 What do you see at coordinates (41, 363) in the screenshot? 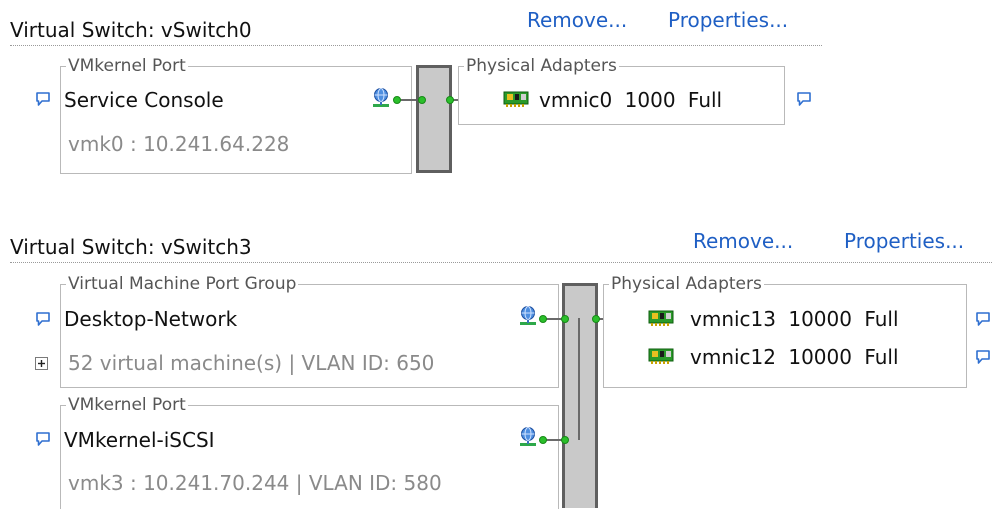
I see `expand-plus-icon` at bounding box center [41, 363].